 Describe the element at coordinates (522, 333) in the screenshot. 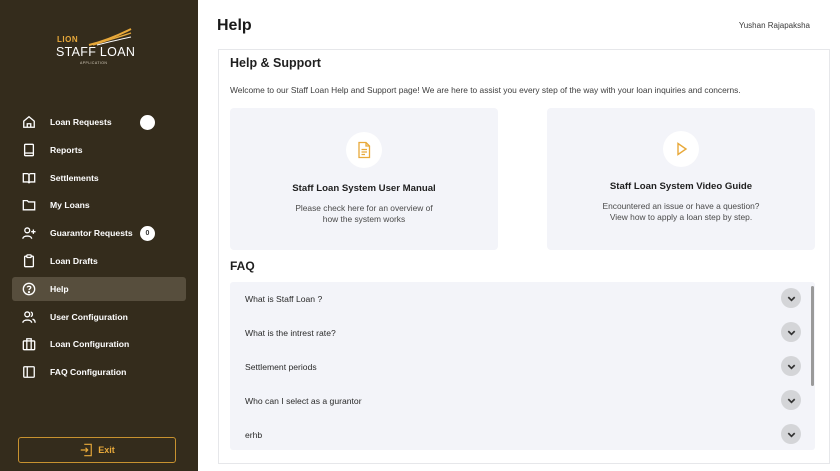

I see `faq-item: What is the intrest rate?` at that location.